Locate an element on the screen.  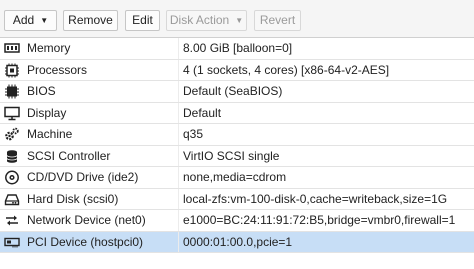
hardware-row-value: none,media=cdrom is located at coordinates (235, 177).